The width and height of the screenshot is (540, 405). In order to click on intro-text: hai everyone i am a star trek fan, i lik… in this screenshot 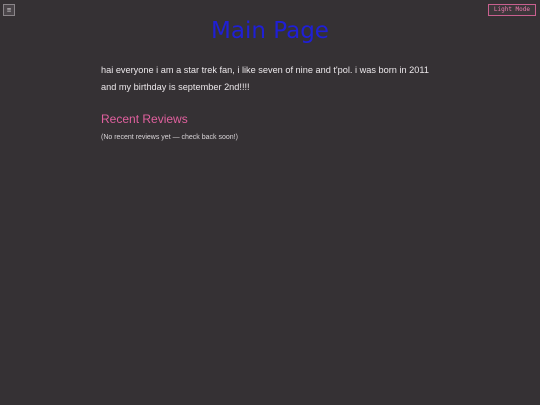, I will do `click(265, 78)`.